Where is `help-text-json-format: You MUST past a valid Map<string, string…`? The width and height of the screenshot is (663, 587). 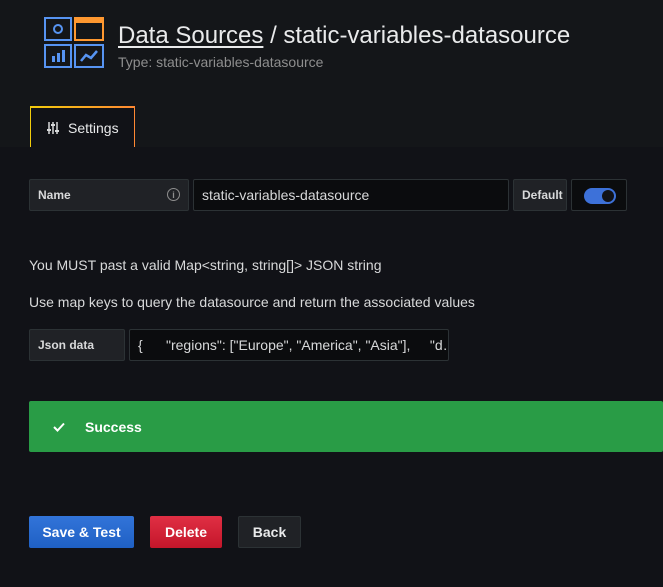
help-text-json-format: You MUST past a valid Map<string, string… is located at coordinates (205, 265).